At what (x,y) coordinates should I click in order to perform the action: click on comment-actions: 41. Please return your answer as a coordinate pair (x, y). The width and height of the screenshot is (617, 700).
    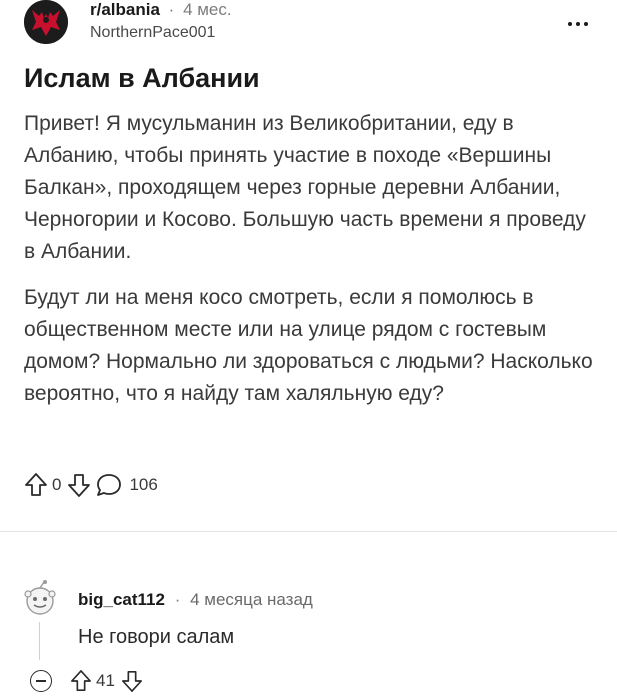
    Looking at the image, I should click on (86, 681).